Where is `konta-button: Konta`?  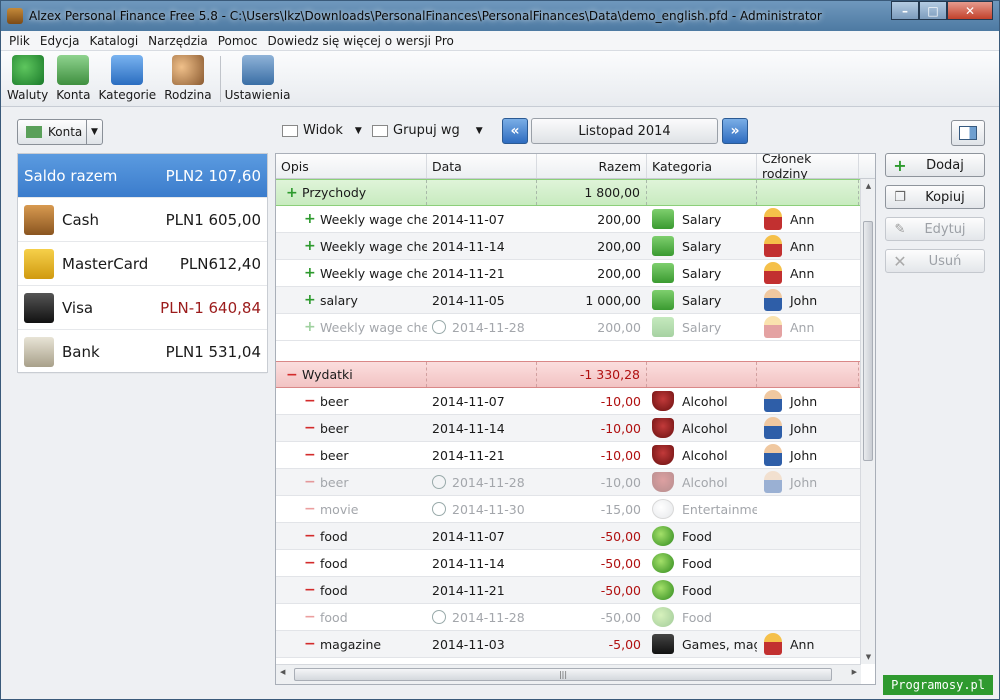
konta-button: Konta is located at coordinates (73, 78).